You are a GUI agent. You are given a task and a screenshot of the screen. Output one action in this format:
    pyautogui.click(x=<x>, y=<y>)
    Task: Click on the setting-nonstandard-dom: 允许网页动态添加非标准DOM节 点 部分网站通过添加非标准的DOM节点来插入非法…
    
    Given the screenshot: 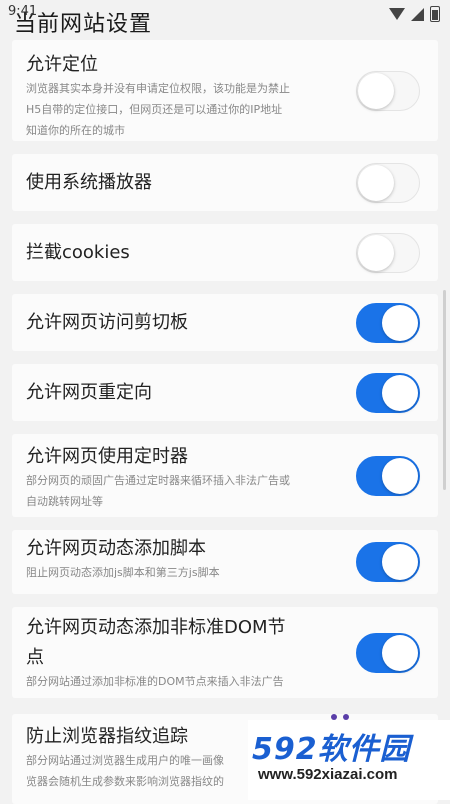 What is the action you would take?
    pyautogui.click(x=225, y=652)
    